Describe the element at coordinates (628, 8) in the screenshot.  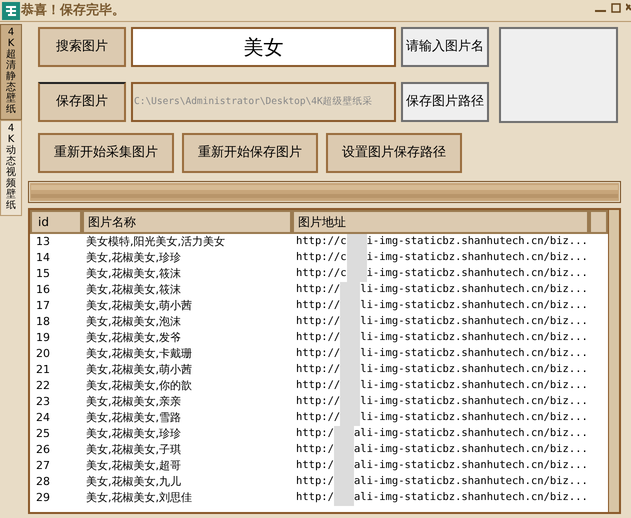
I see `close-icon` at that location.